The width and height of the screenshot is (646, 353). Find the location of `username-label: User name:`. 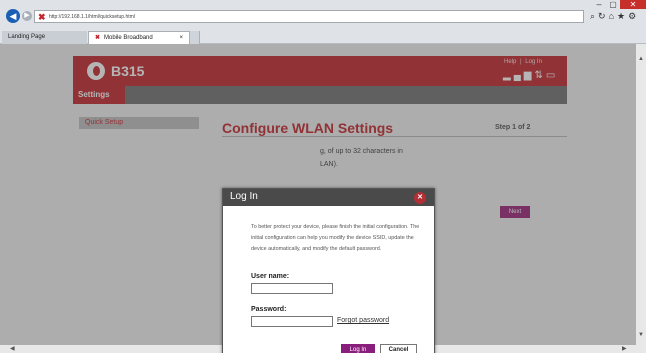

username-label: User name: is located at coordinates (270, 276).